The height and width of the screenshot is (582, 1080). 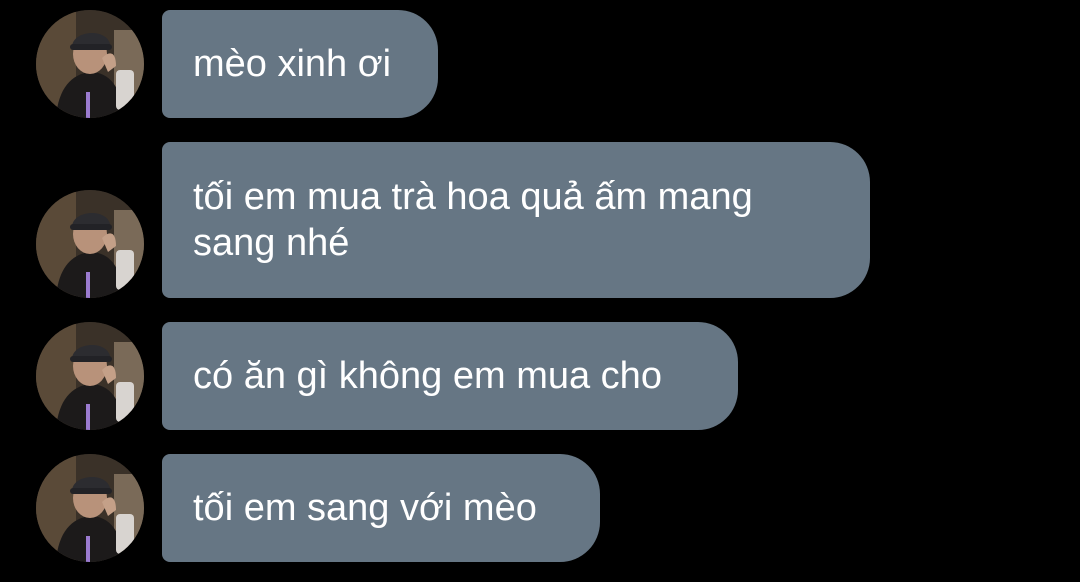 What do you see at coordinates (365, 508) in the screenshot?
I see `message-text: tối em sang với mèo` at bounding box center [365, 508].